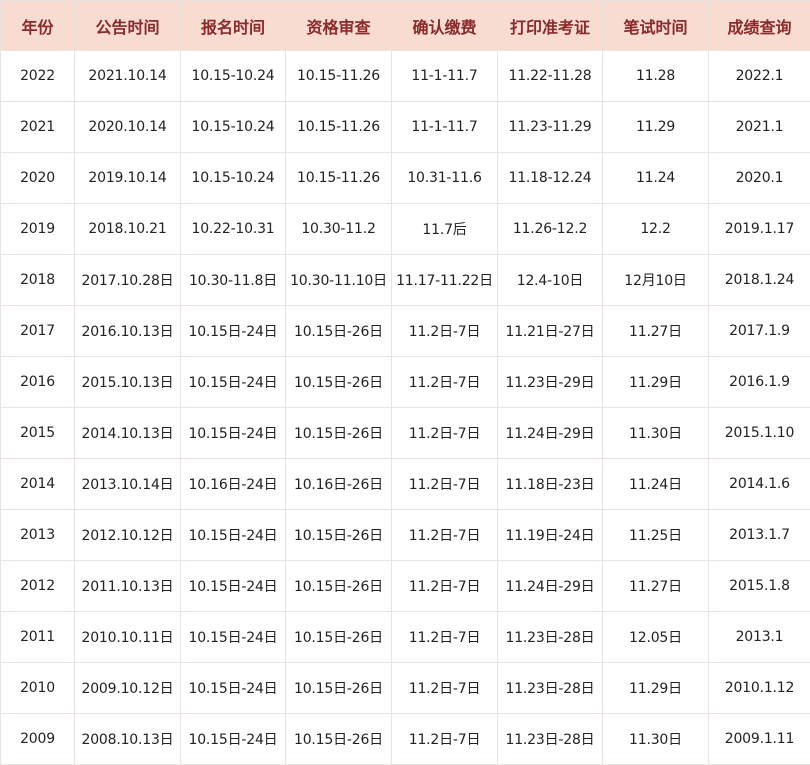  I want to click on cell-year: 2012, so click(38, 586).